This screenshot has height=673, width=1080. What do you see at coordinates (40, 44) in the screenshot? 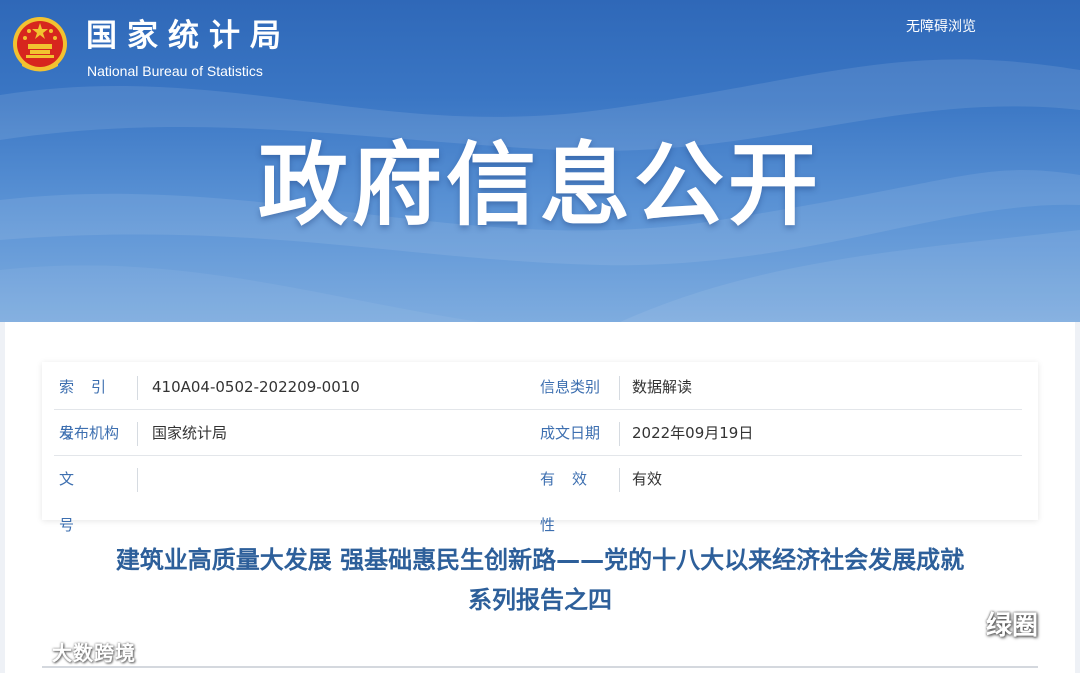
I see `national-emblem-icon` at bounding box center [40, 44].